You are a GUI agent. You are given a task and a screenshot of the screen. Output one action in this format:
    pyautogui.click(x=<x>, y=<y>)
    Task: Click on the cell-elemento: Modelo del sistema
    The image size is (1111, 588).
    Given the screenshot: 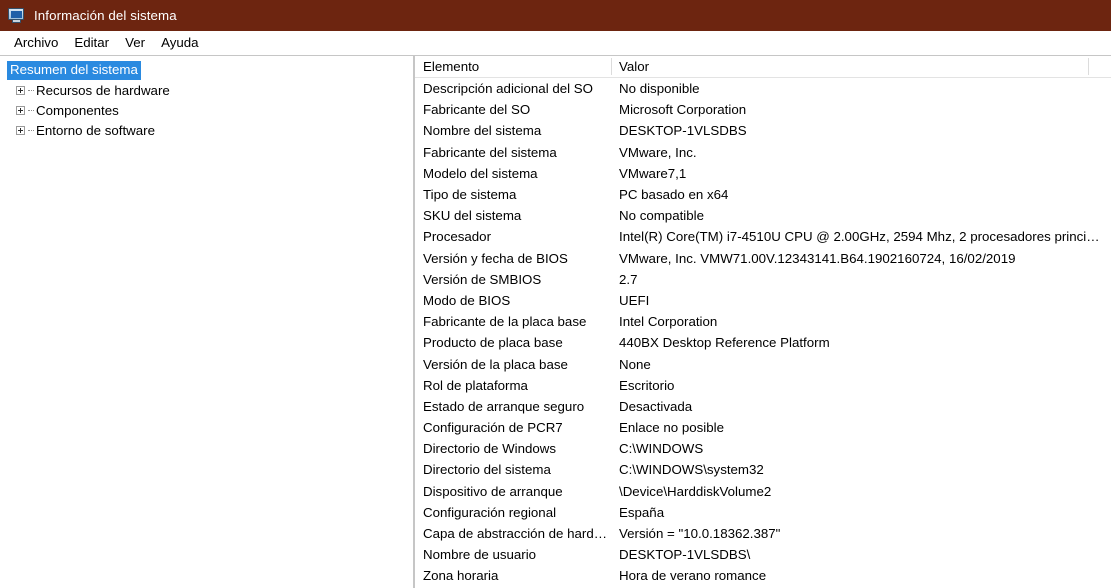 What is the action you would take?
    pyautogui.click(x=480, y=173)
    